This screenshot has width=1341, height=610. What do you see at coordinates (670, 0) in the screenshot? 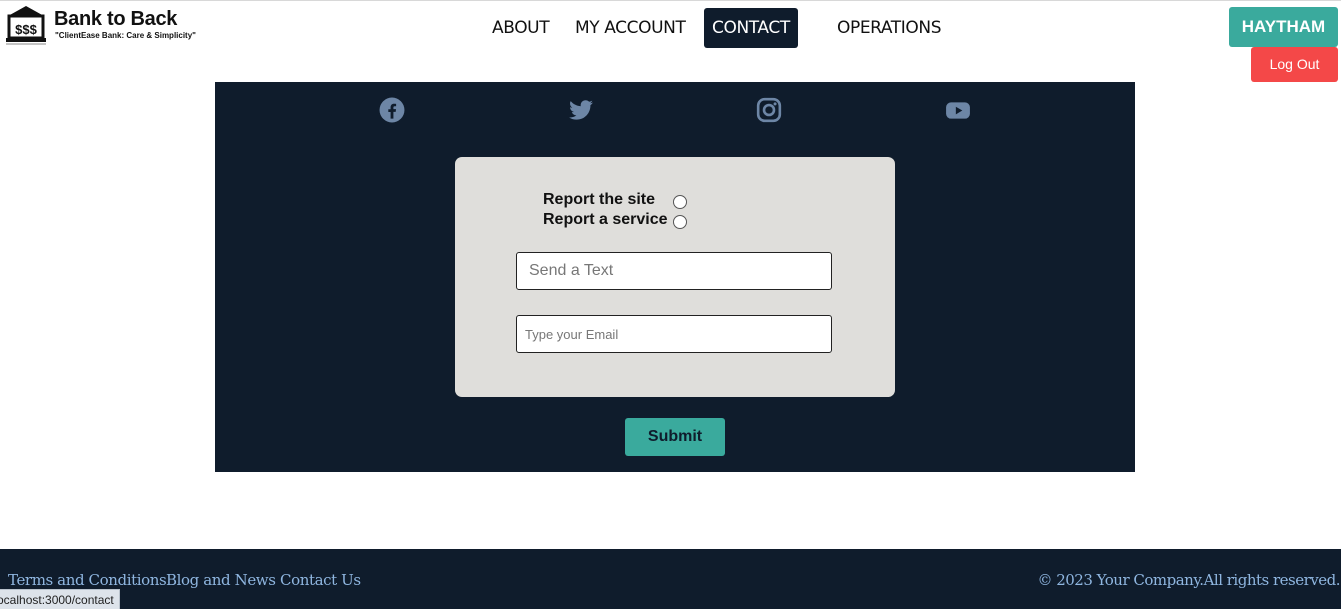
I see `top-border` at bounding box center [670, 0].